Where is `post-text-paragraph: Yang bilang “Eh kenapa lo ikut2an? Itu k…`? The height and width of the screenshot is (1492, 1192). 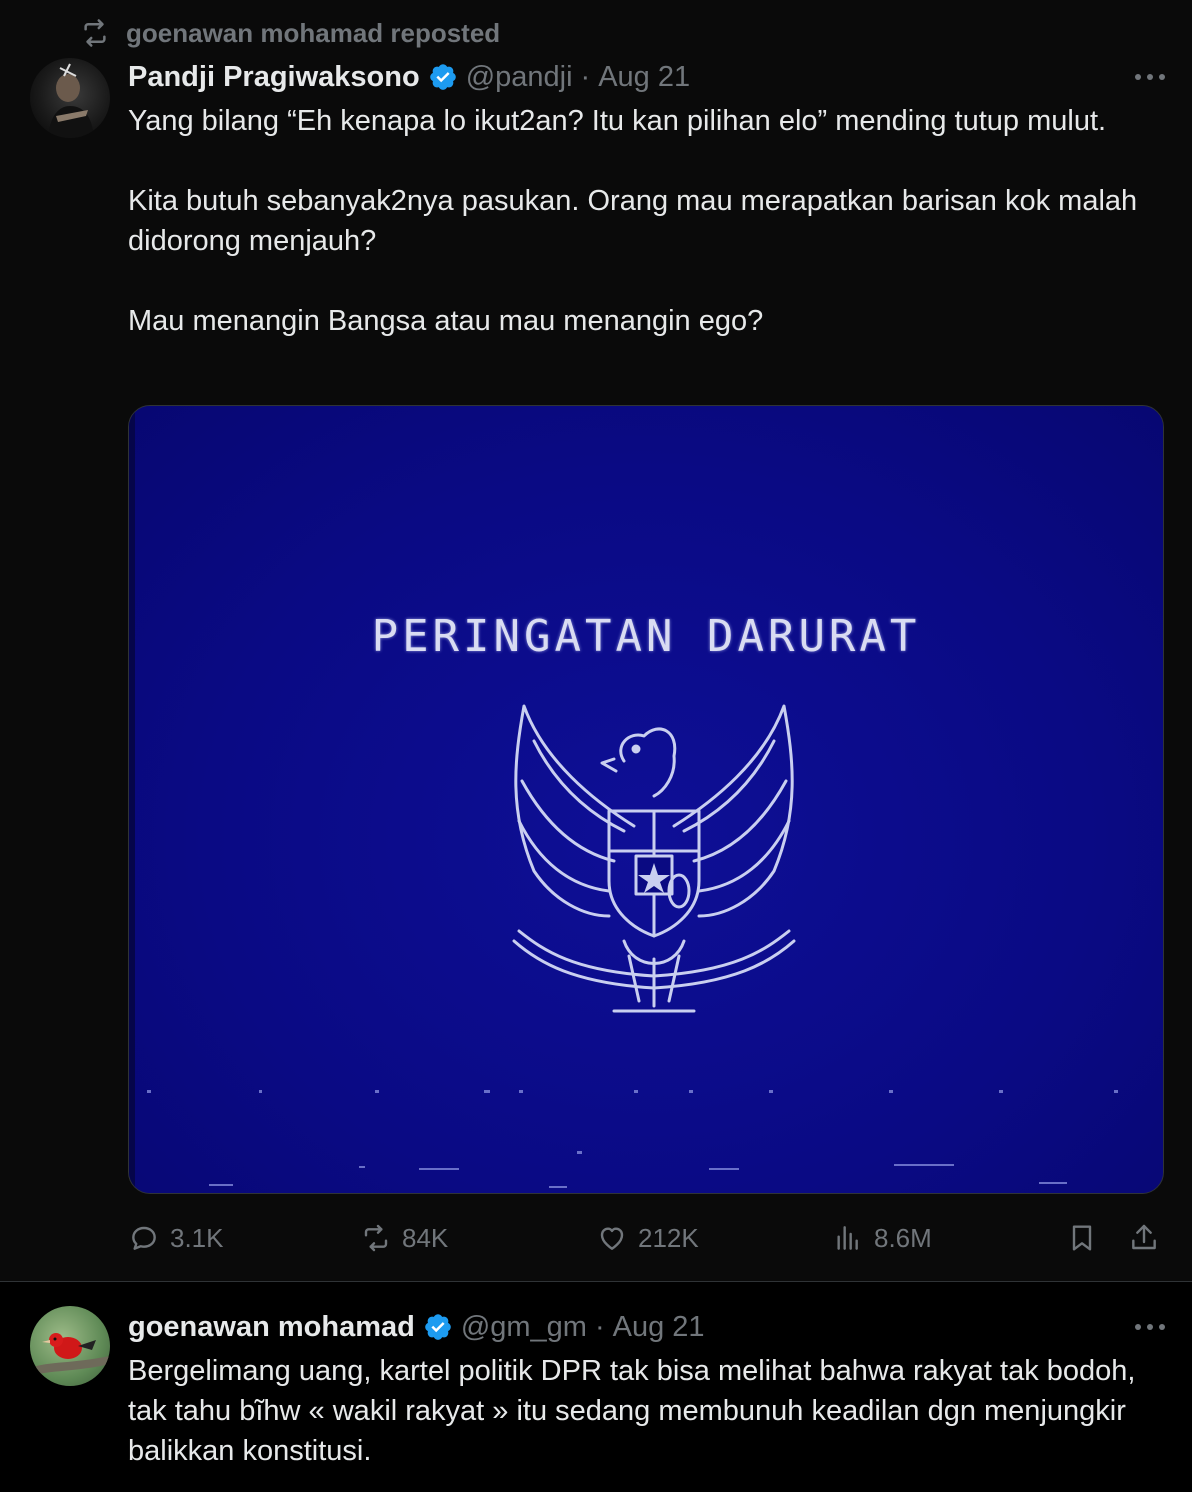 post-text-paragraph: Yang bilang “Eh kenapa lo ikut2an? Itu k… is located at coordinates (617, 121).